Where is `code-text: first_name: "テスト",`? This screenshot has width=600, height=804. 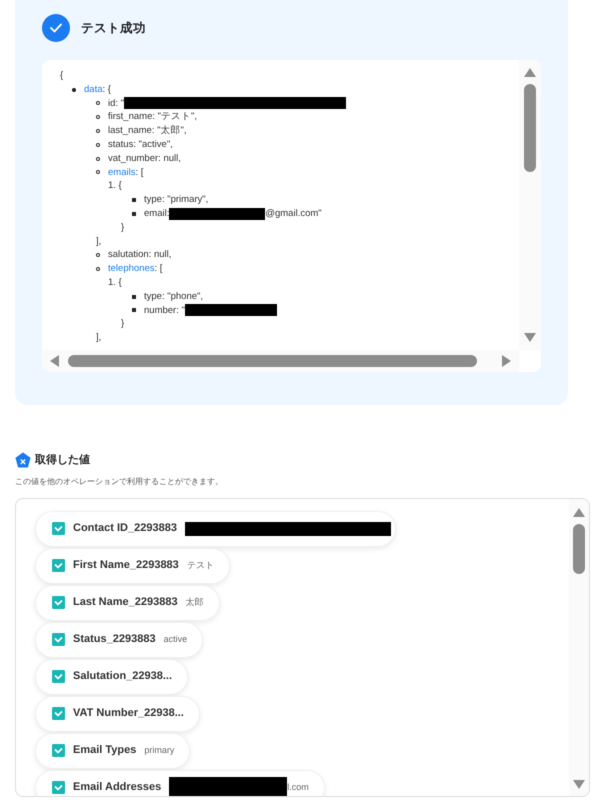 code-text: first_name: "テスト", is located at coordinates (153, 117).